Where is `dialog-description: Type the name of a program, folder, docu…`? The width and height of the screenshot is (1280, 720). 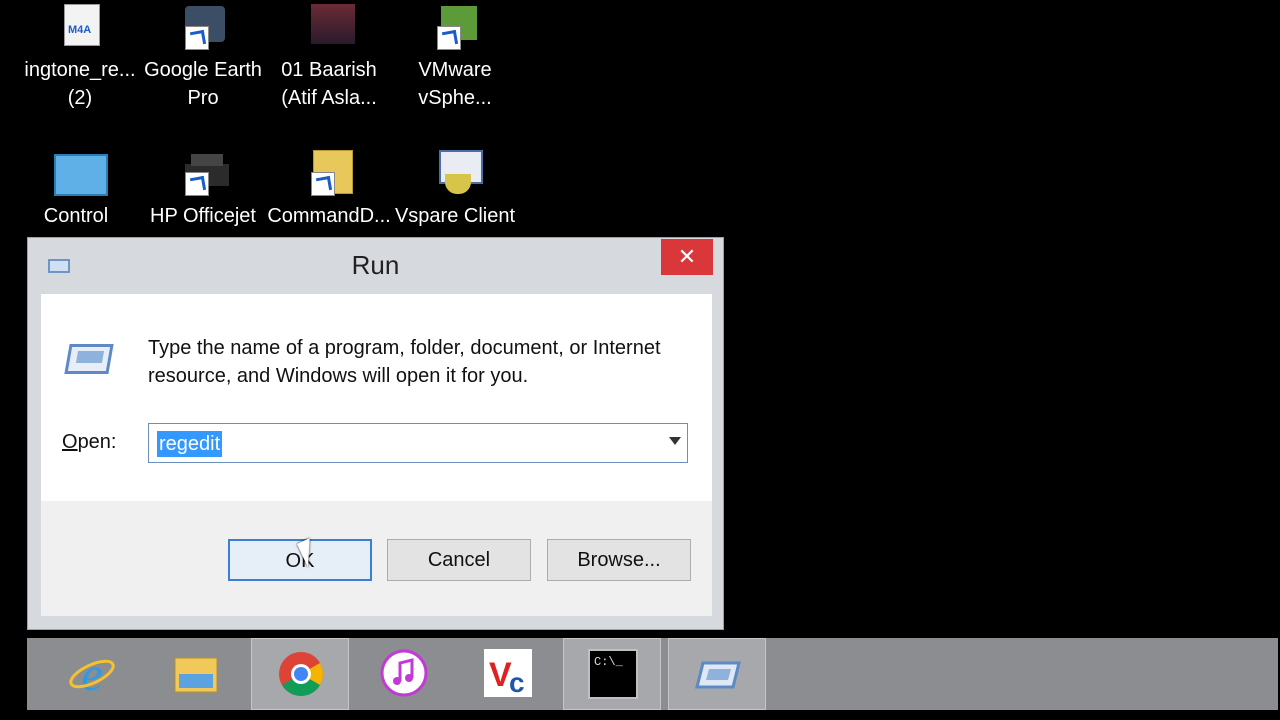 dialog-description: Type the name of a program, folder, docu… is located at coordinates (404, 362).